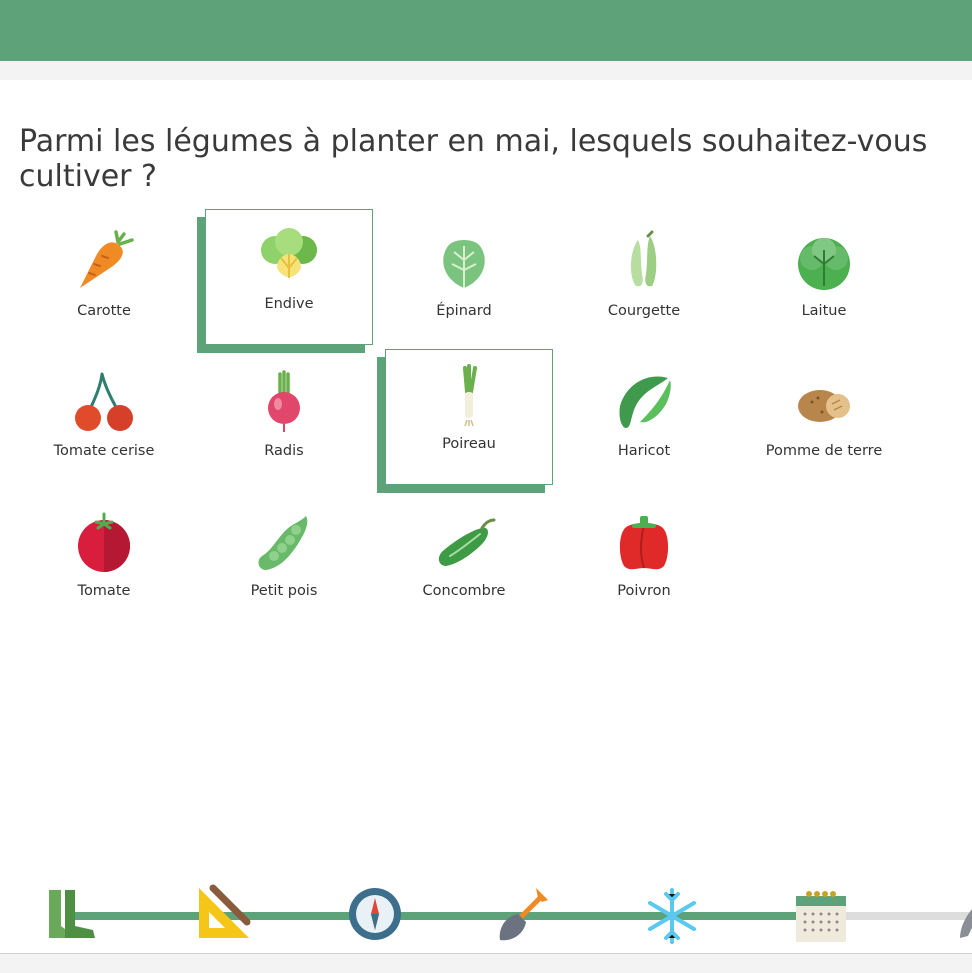  I want to click on vegetable-label: Laitue, so click(824, 311).